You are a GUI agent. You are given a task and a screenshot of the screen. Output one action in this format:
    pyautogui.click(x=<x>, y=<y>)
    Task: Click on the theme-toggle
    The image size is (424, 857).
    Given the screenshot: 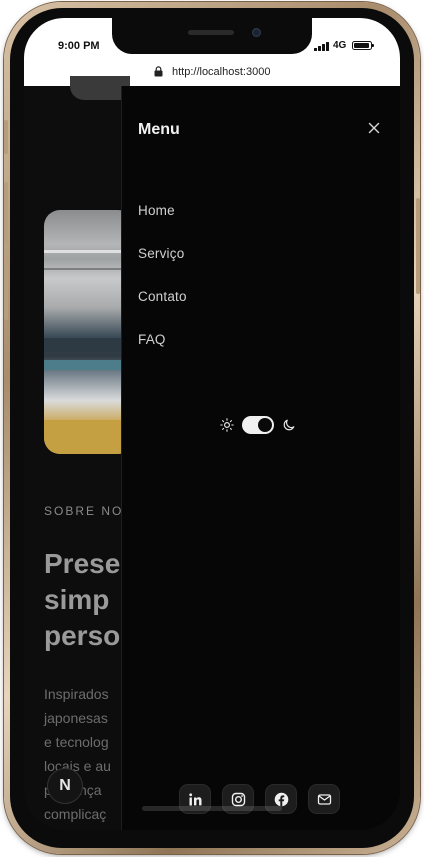 What is the action you would take?
    pyautogui.click(x=258, y=425)
    